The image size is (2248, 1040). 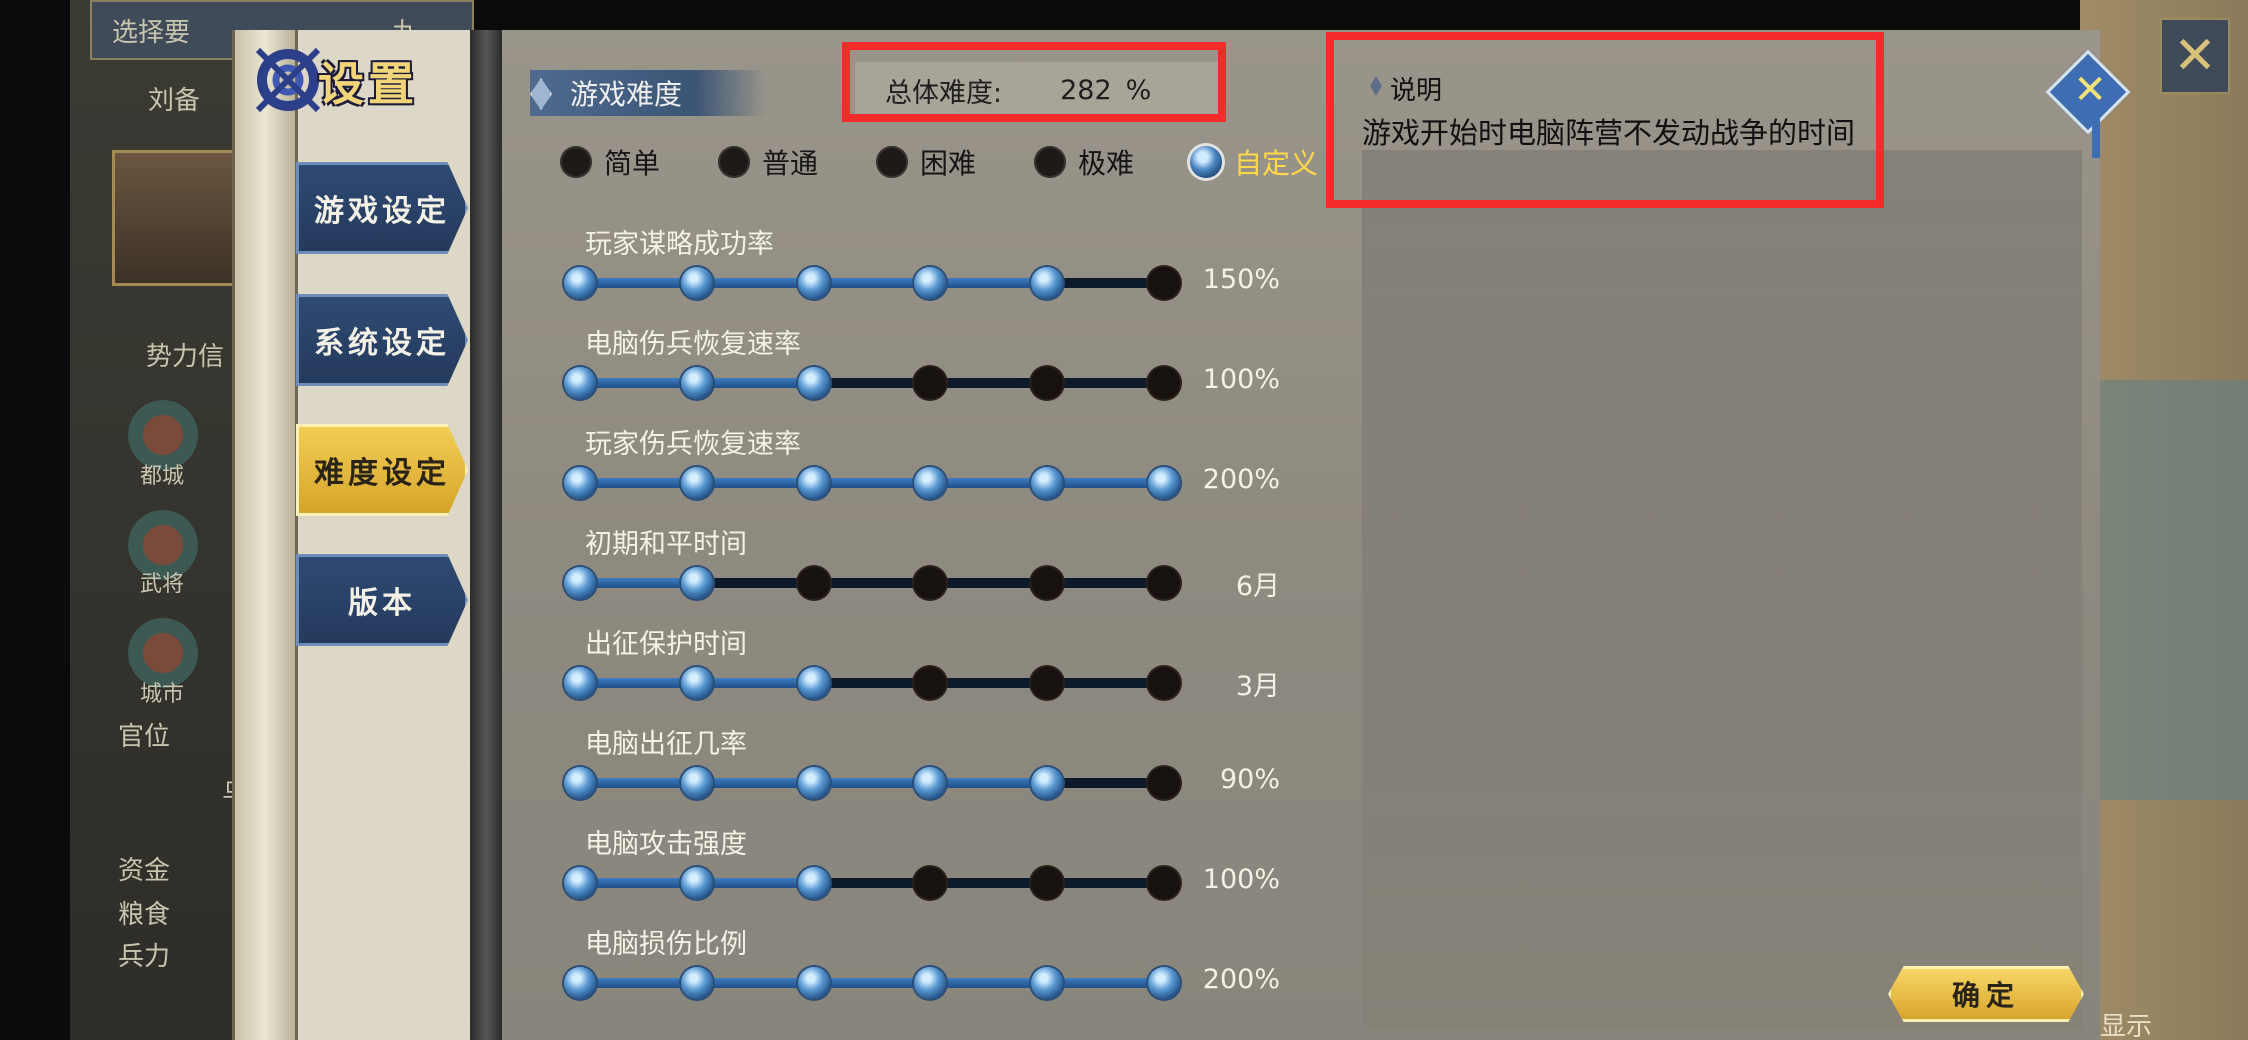 What do you see at coordinates (174, 101) in the screenshot?
I see `background-player-name: 刘备` at bounding box center [174, 101].